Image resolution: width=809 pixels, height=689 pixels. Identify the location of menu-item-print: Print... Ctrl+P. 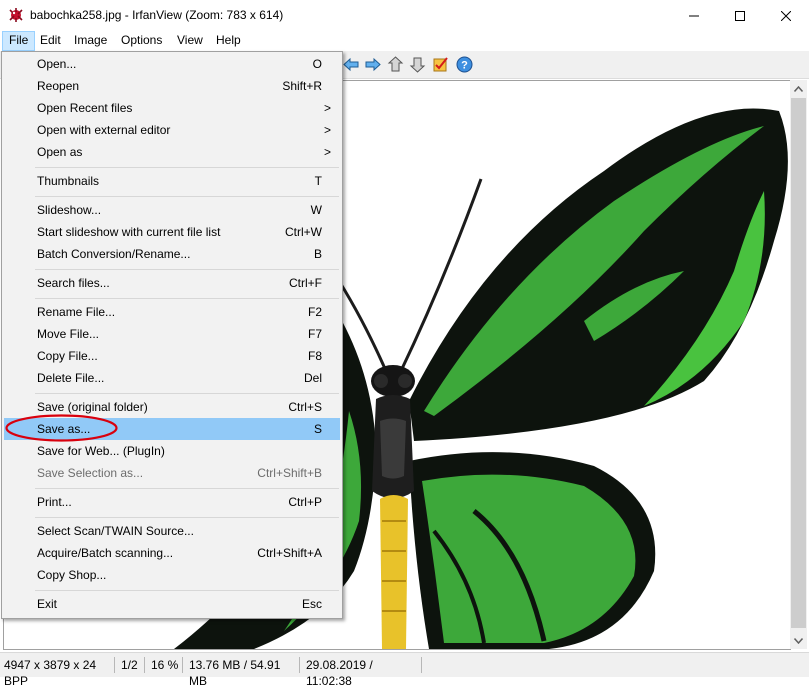
(172, 502).